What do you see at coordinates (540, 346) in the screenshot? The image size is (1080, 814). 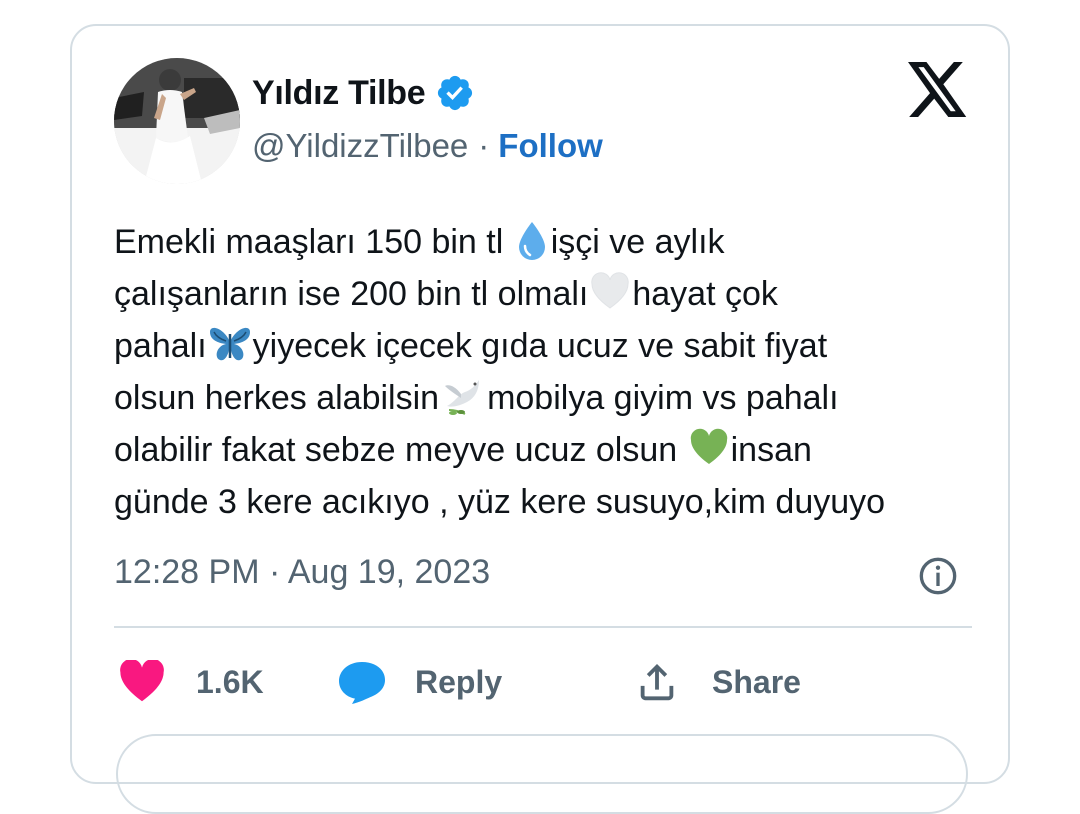 I see `tweet-text-segment: yiyecek içecek gıda ucuz ve sabit fiyat` at bounding box center [540, 346].